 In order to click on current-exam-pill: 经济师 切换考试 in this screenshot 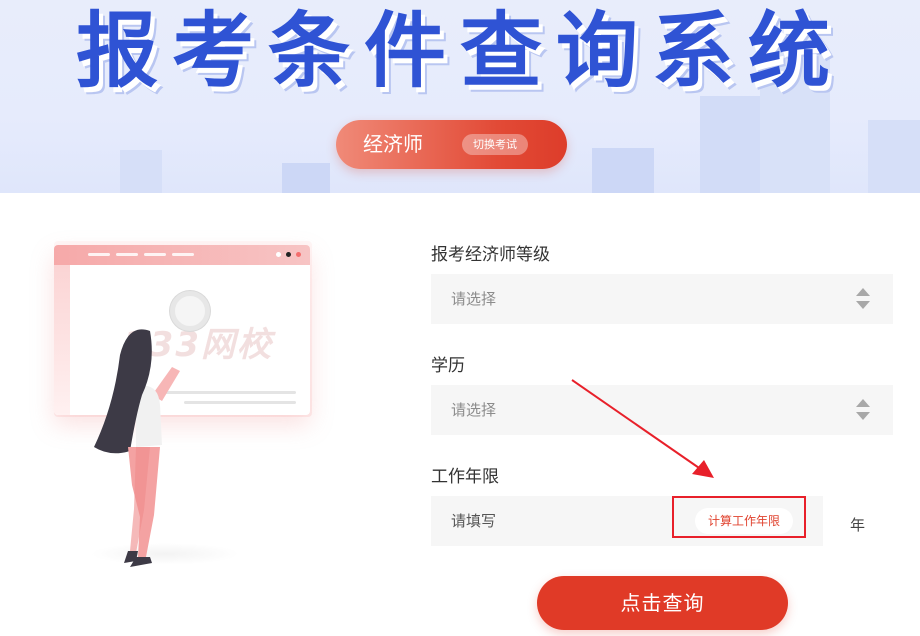, I will do `click(451, 144)`.